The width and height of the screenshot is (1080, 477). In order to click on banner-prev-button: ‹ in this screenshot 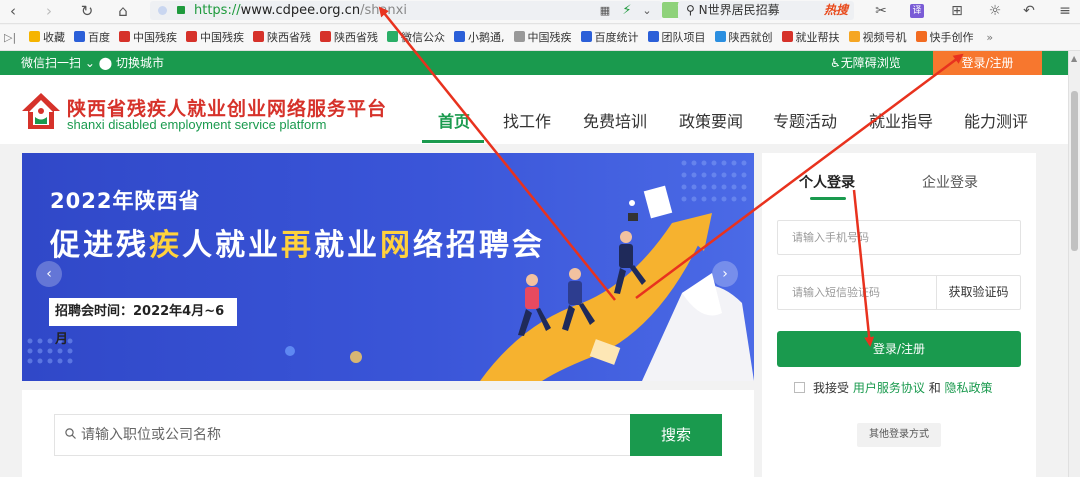, I will do `click(49, 274)`.